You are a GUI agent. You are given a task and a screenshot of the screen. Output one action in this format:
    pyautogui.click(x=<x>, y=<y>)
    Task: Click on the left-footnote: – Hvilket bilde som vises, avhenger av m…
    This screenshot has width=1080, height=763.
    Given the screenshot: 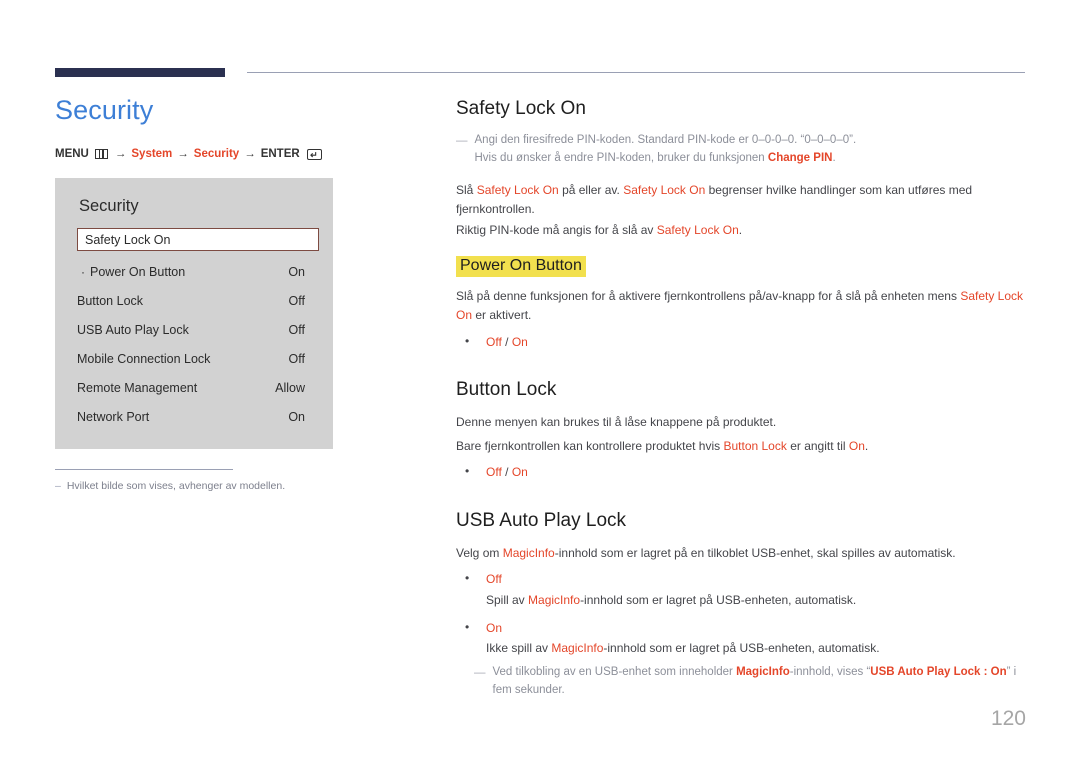 What is the action you would take?
    pyautogui.click(x=171, y=481)
    